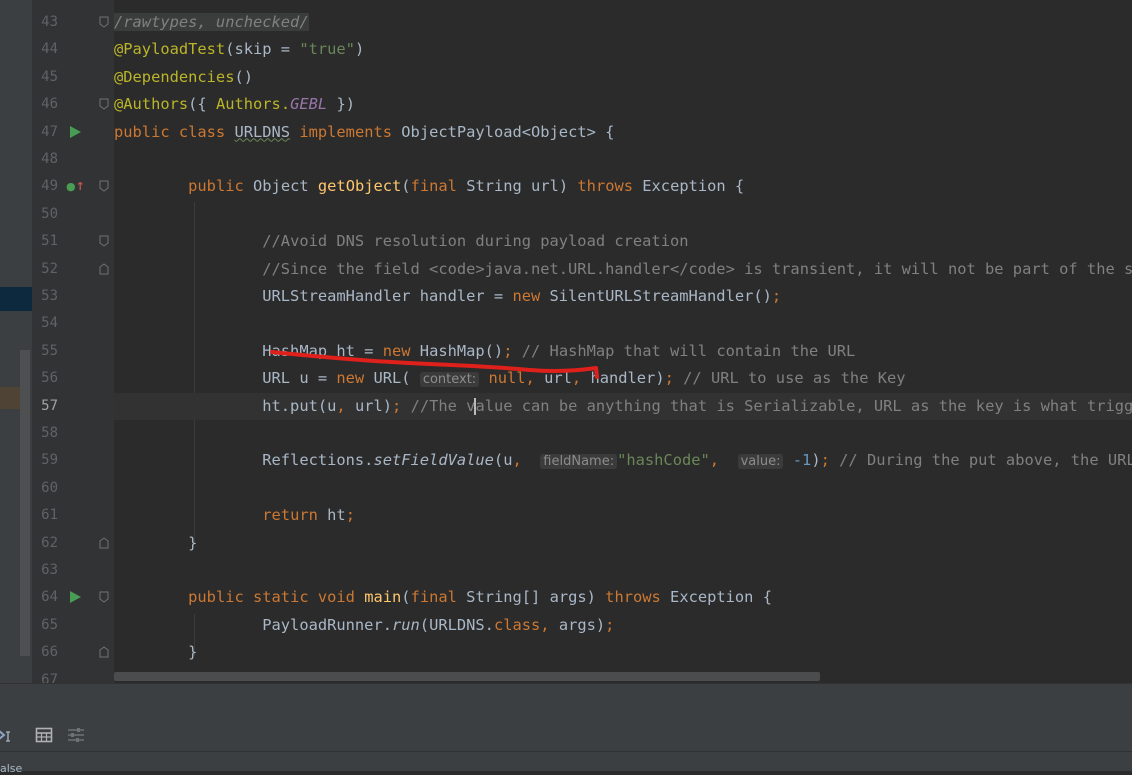 The height and width of the screenshot is (775, 1132). I want to click on code-token: return, so click(295, 515).